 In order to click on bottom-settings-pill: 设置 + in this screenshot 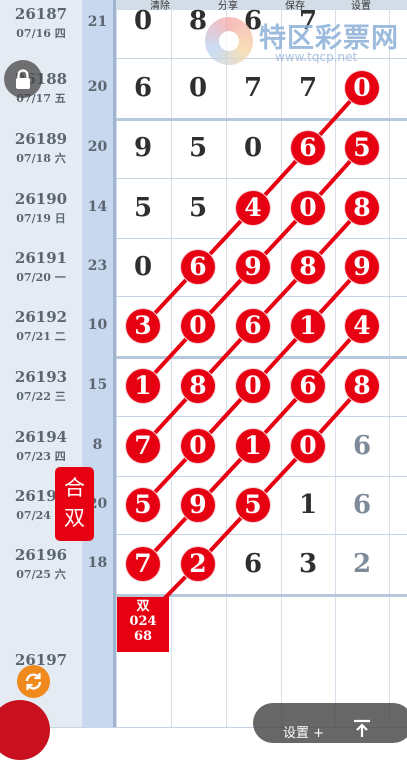, I will do `click(330, 723)`.